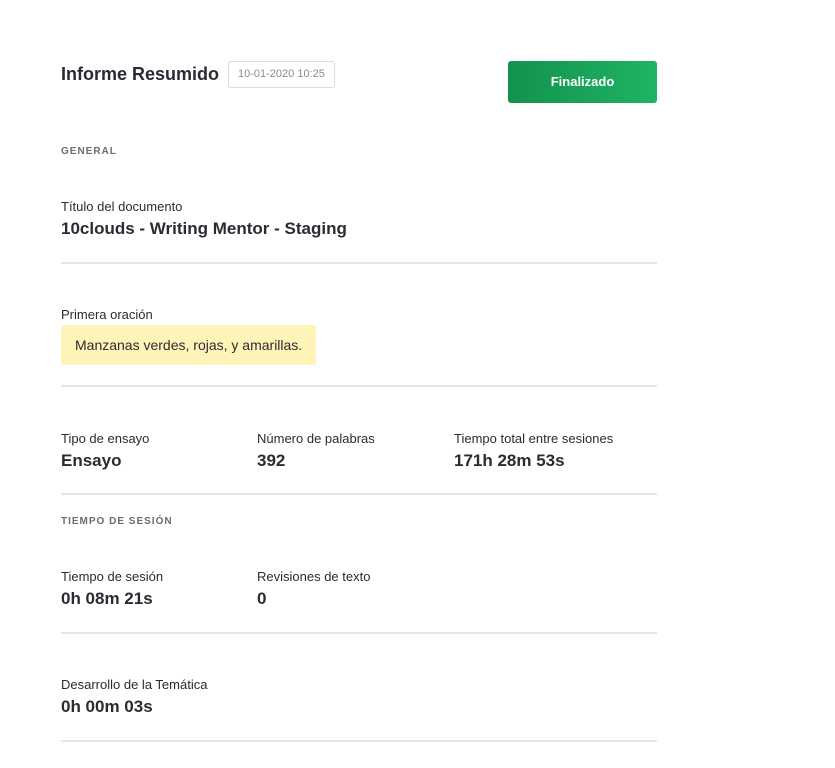 This screenshot has height=768, width=835. What do you see at coordinates (534, 438) in the screenshot?
I see `total-time-label: Tiempo total entre sesiones` at bounding box center [534, 438].